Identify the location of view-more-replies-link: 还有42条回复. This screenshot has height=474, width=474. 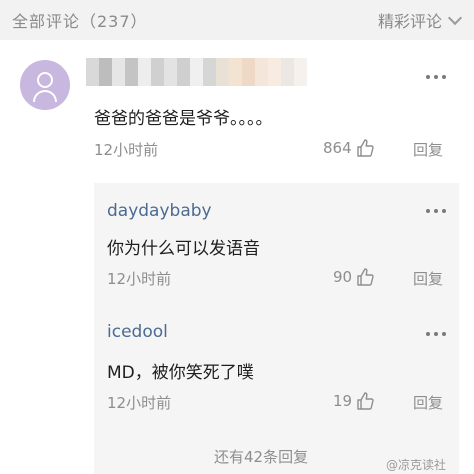
(261, 456).